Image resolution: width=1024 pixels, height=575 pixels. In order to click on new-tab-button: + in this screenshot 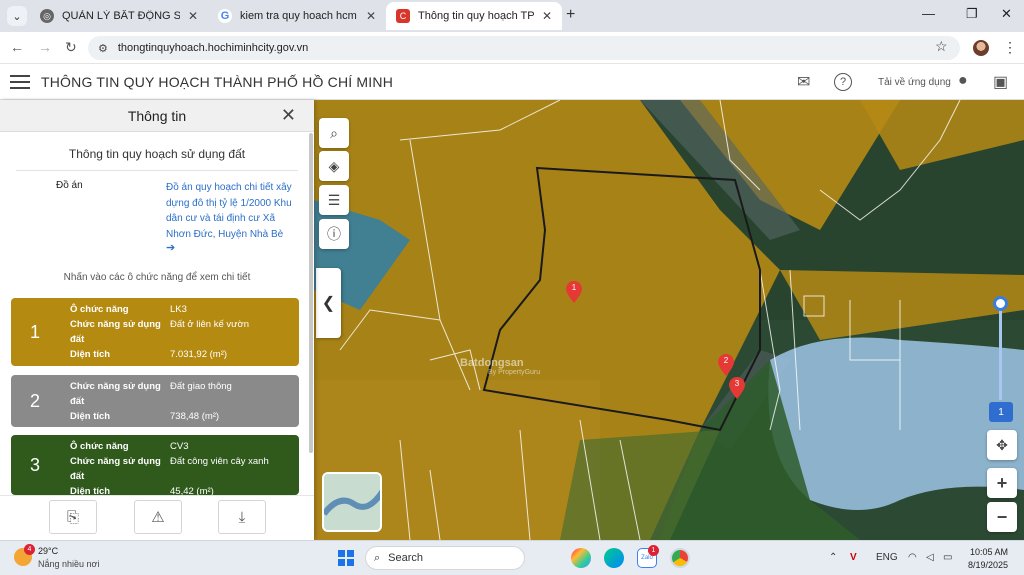, I will do `click(570, 15)`.